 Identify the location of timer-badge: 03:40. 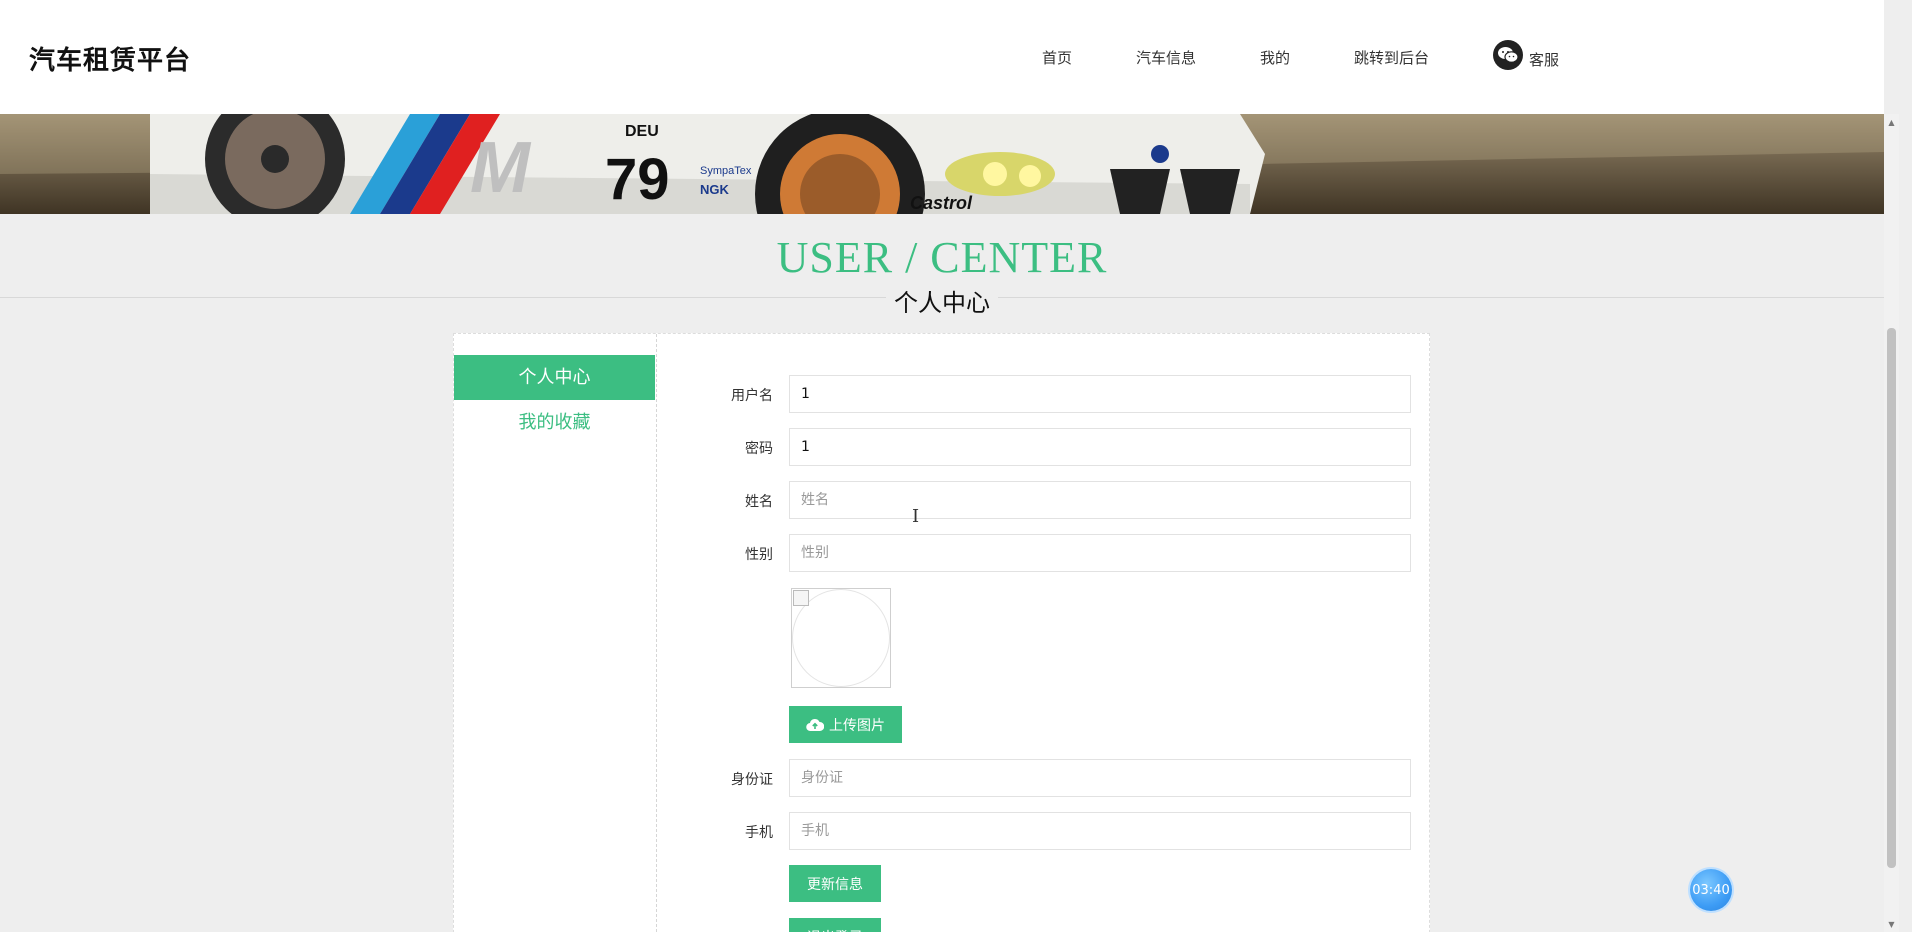
(1711, 890).